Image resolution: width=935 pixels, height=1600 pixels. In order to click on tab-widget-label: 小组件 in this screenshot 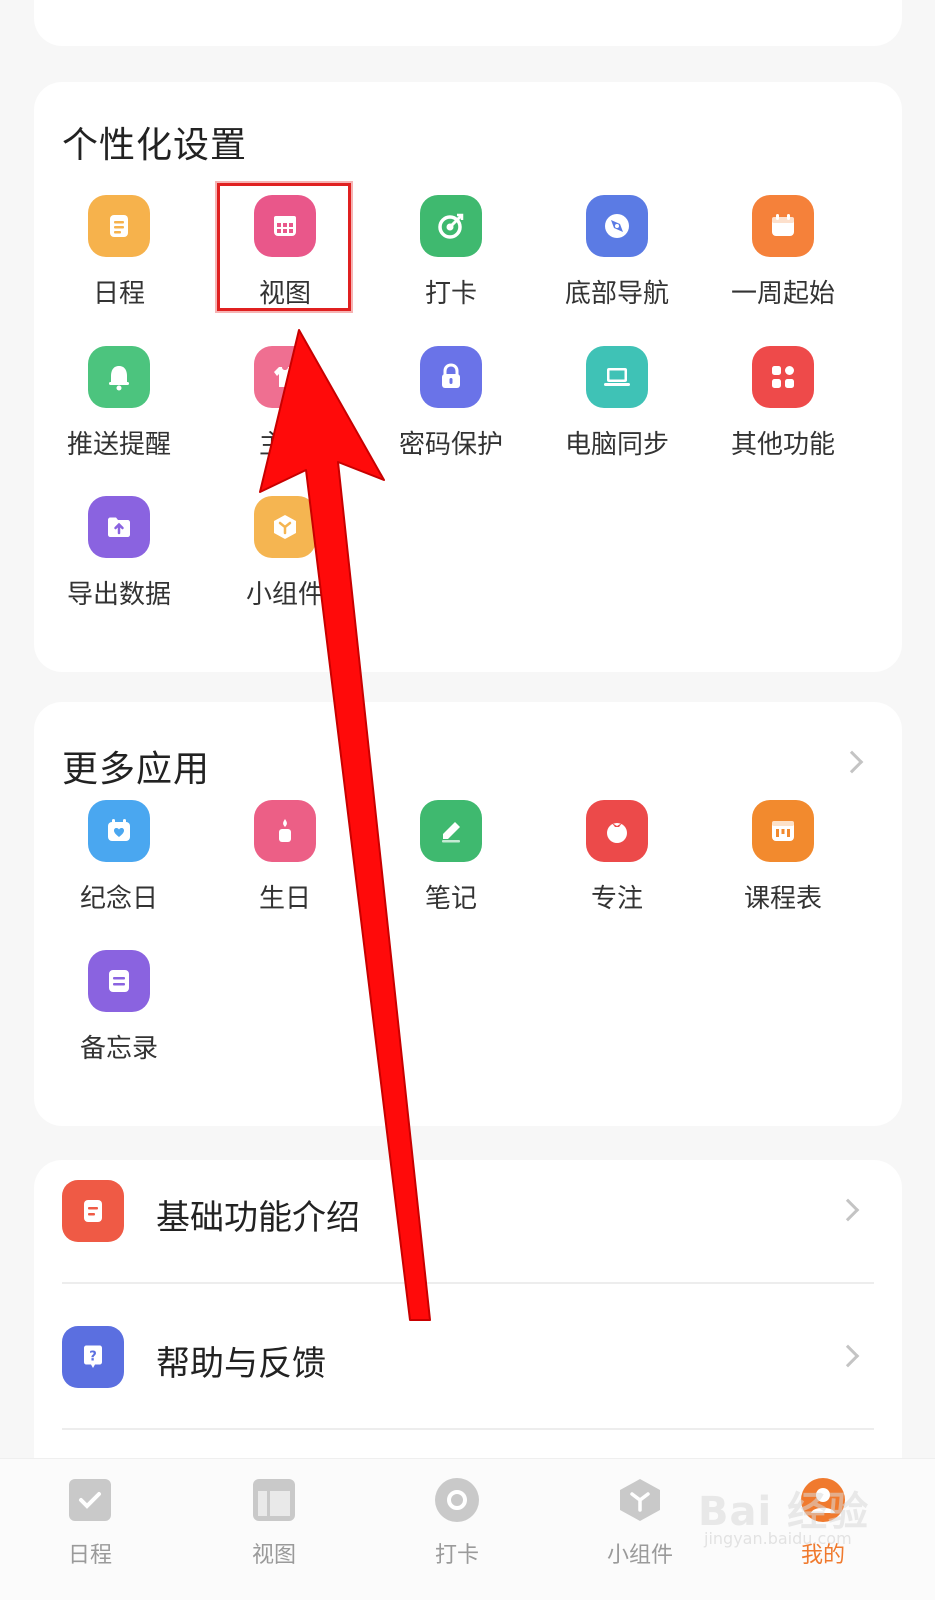, I will do `click(639, 1555)`.